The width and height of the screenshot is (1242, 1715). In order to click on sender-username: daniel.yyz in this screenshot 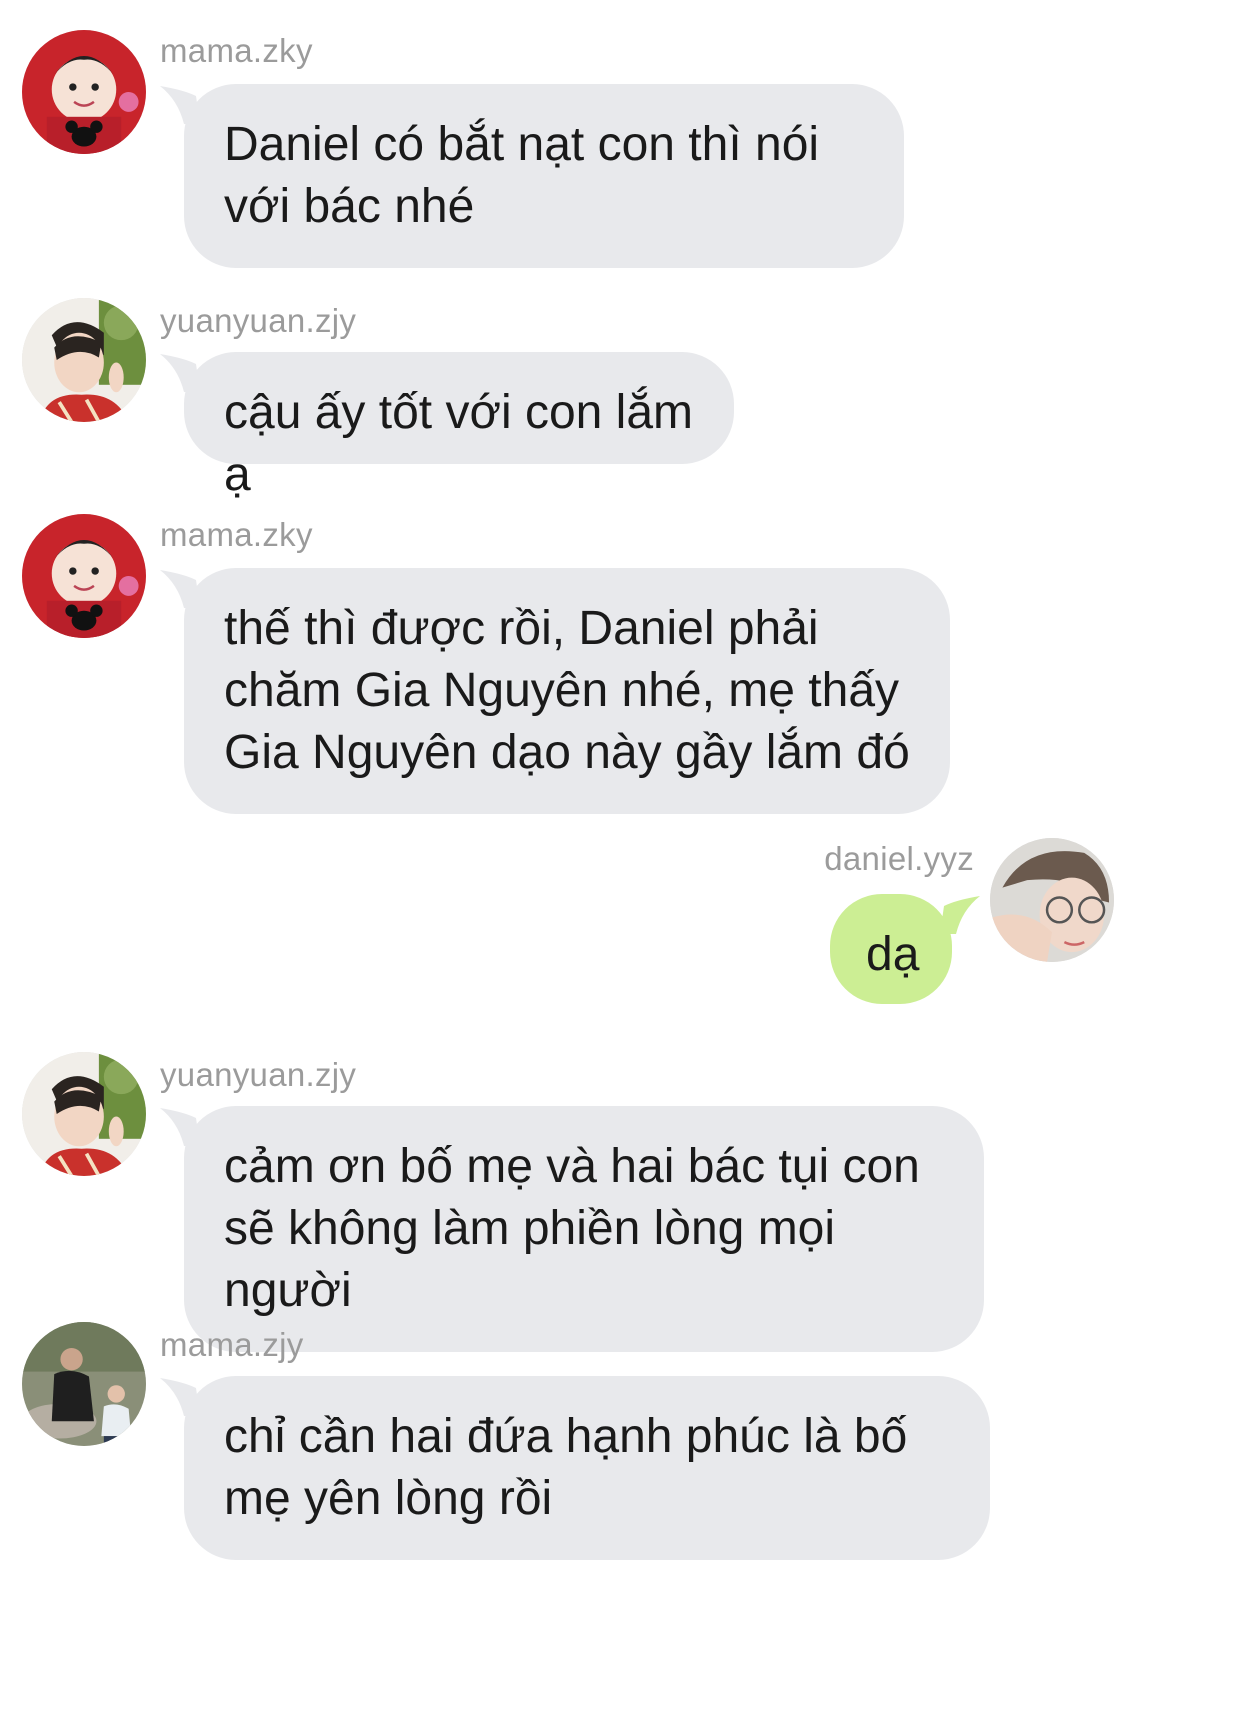, I will do `click(899, 858)`.